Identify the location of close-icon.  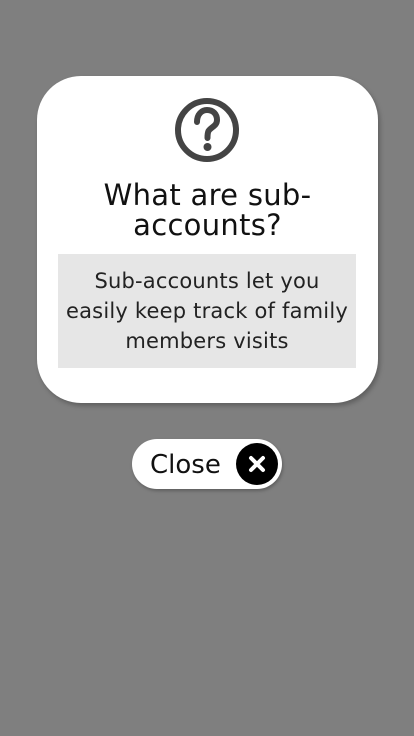
(257, 464).